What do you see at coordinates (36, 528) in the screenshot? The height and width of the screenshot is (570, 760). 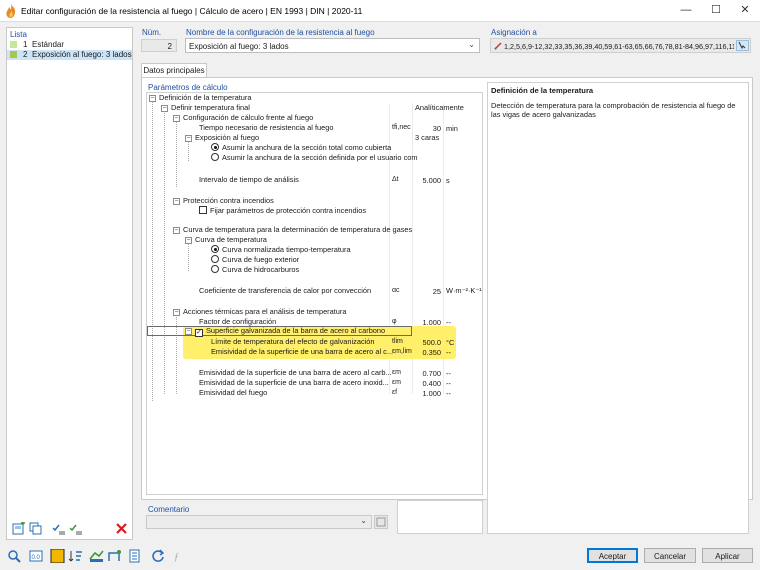 I see `copy-item-icon` at bounding box center [36, 528].